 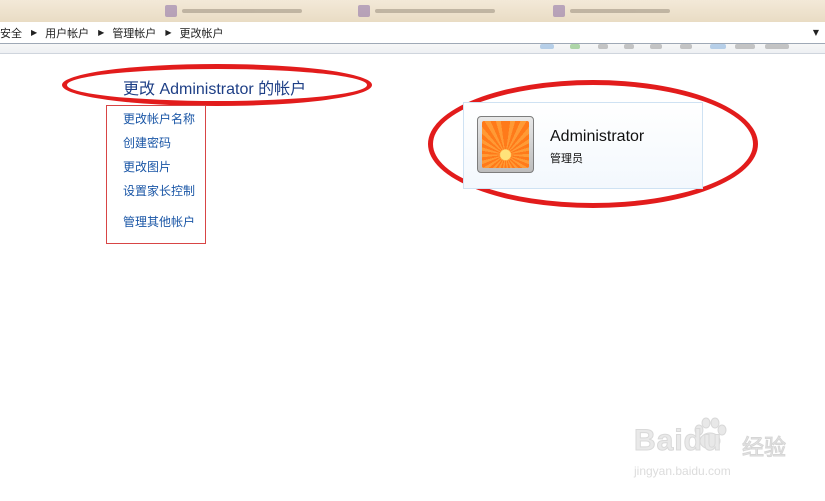 I want to click on flower-picture-icon, so click(x=505, y=144).